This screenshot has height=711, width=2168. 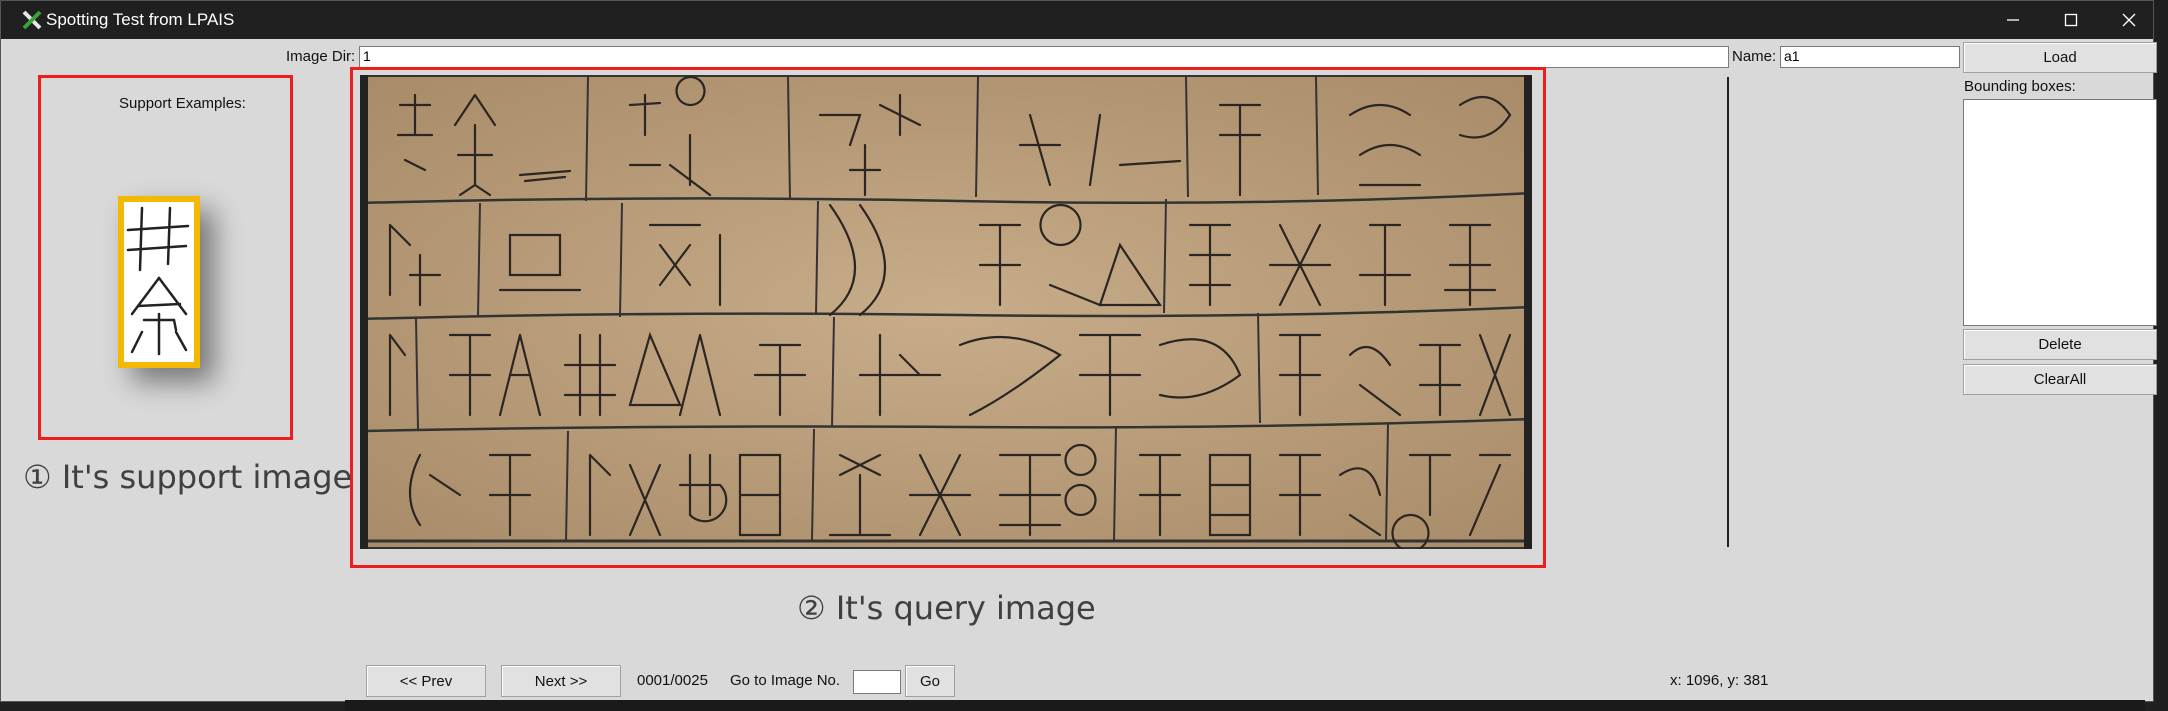 I want to click on clear-all-button: ClearAll, so click(x=2060, y=379).